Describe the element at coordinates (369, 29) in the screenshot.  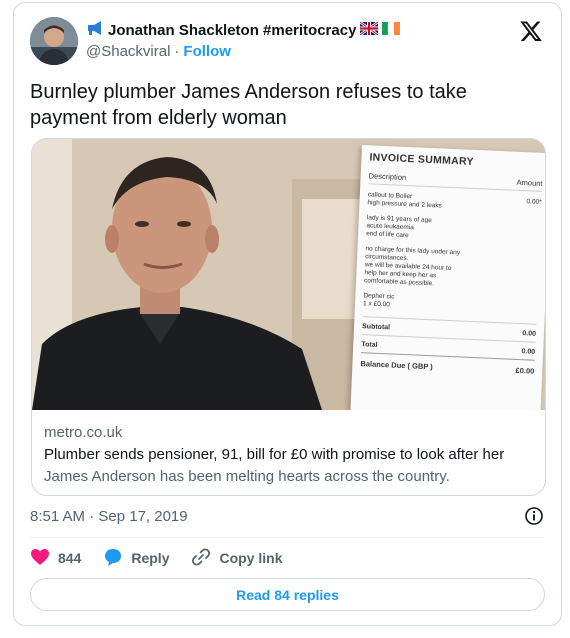
I see `uk-flag-icon` at that location.